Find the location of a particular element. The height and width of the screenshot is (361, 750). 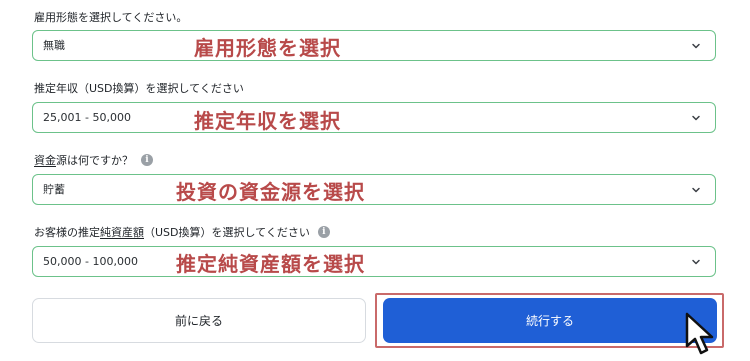

employment-status-select: 無職 is located at coordinates (374, 45).